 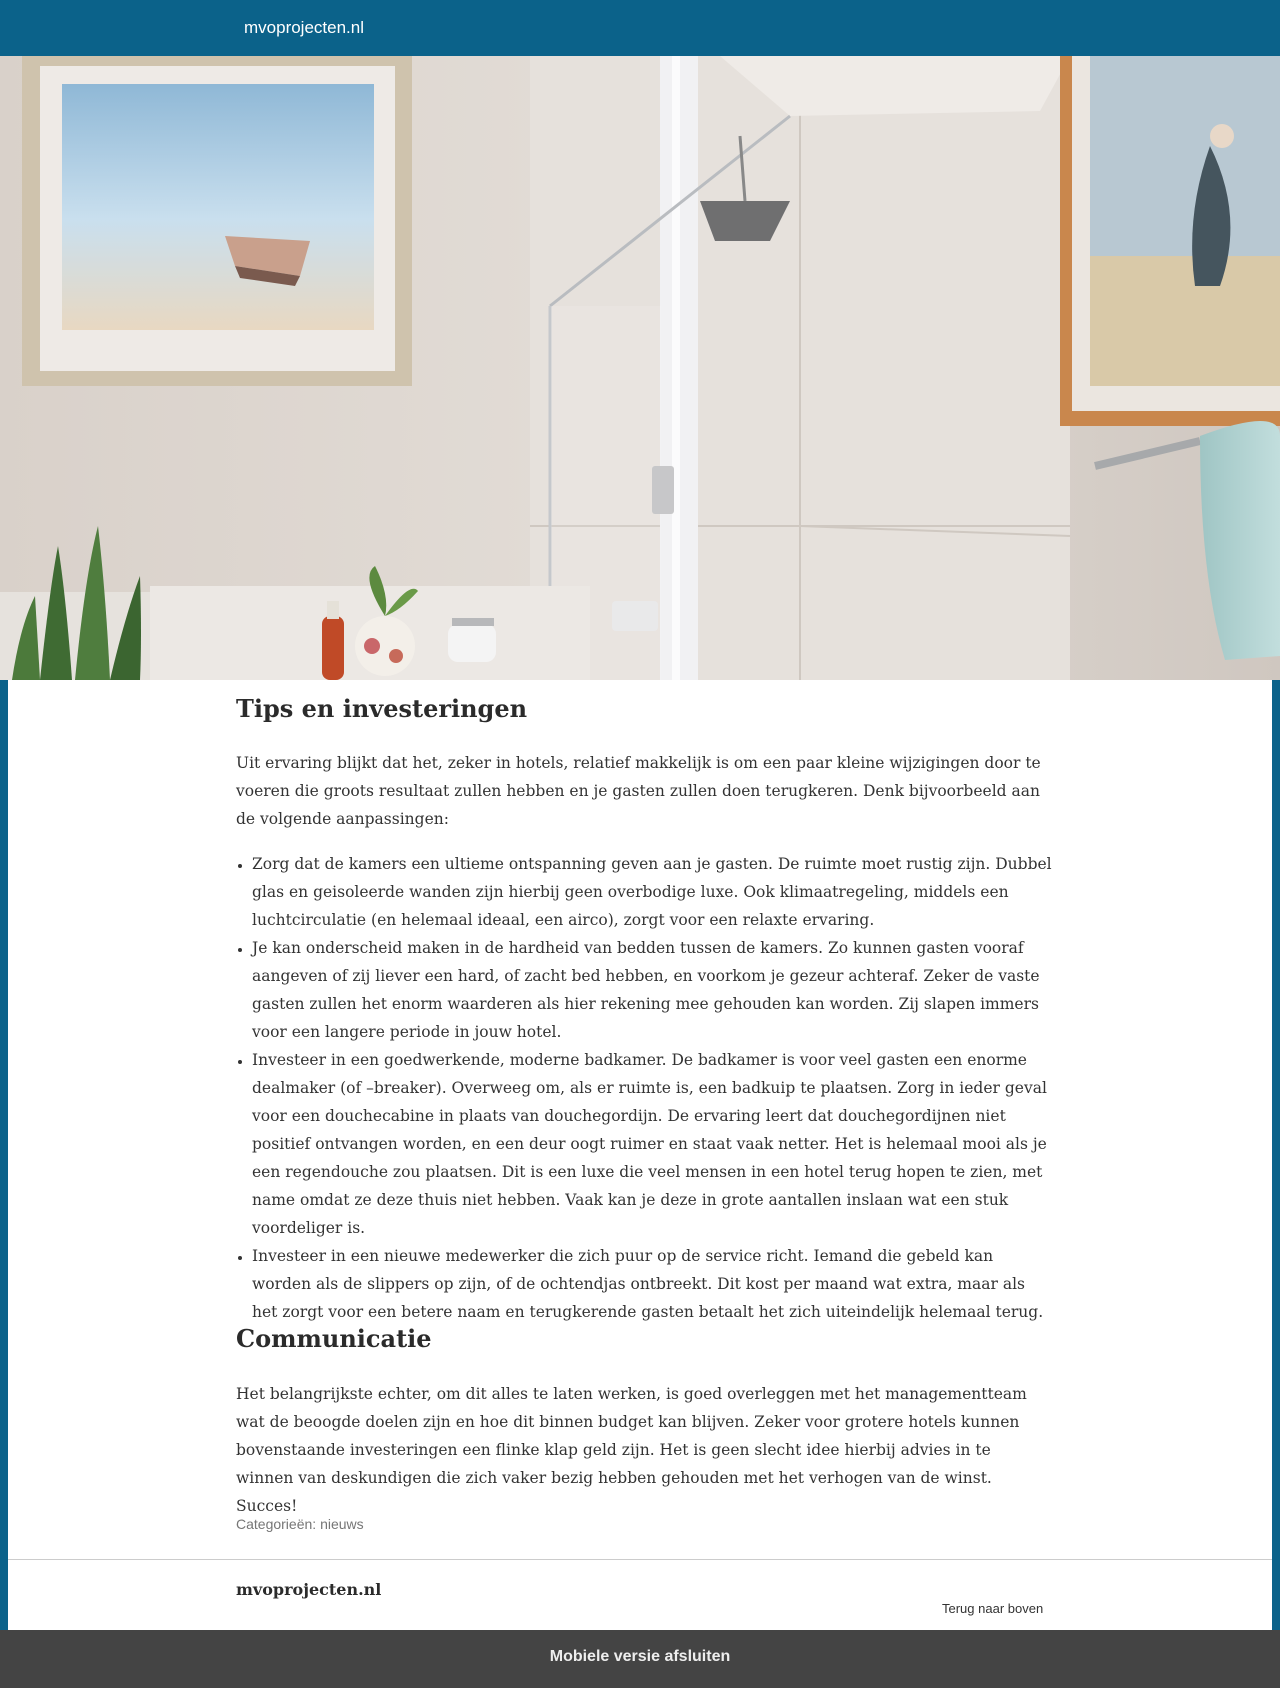 What do you see at coordinates (992, 1608) in the screenshot?
I see `back-to-top-link: Terug naar boven` at bounding box center [992, 1608].